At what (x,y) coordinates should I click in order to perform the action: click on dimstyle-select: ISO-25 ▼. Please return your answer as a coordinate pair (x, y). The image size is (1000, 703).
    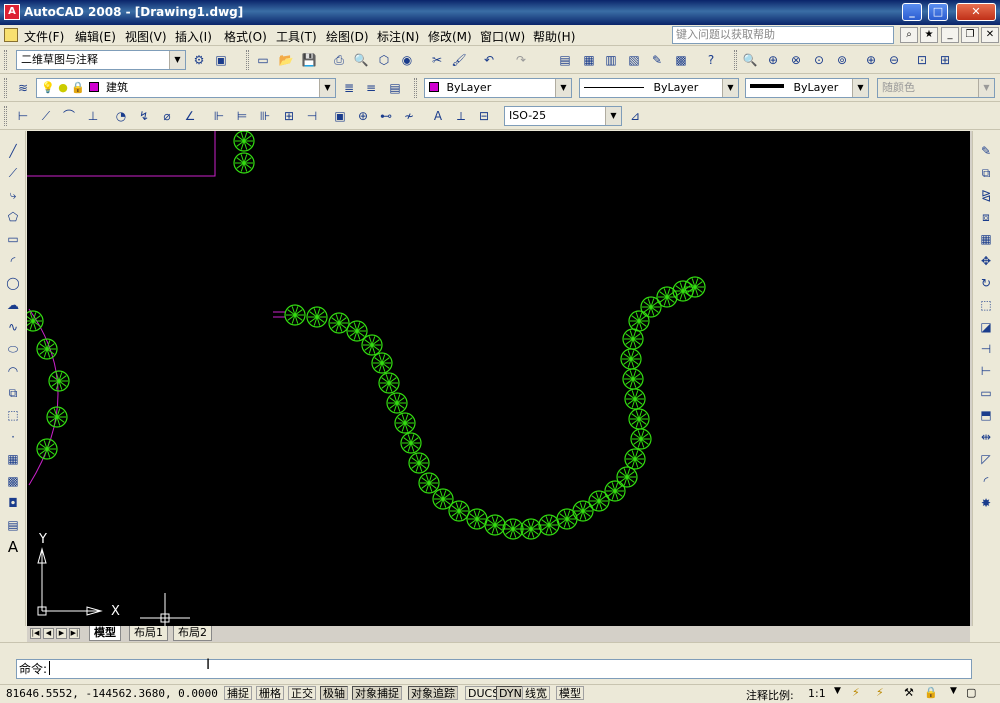
    Looking at the image, I should click on (563, 116).